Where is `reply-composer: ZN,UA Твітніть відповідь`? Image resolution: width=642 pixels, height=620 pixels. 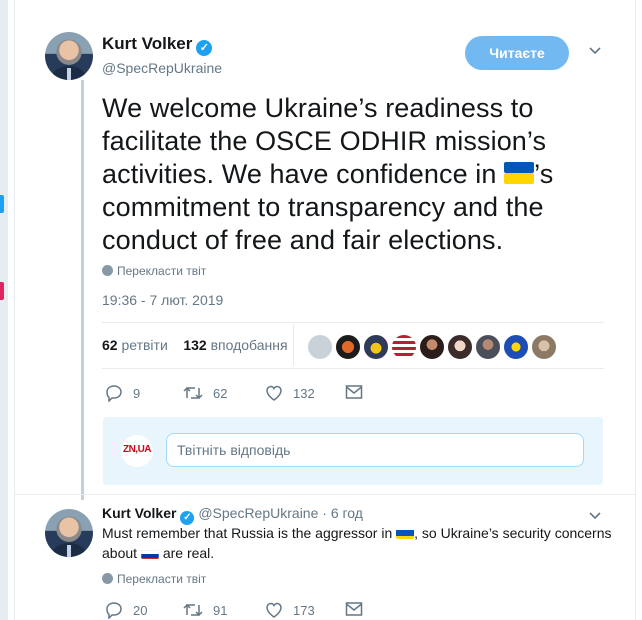
reply-composer: ZN,UA Твітніть відповідь is located at coordinates (353, 451).